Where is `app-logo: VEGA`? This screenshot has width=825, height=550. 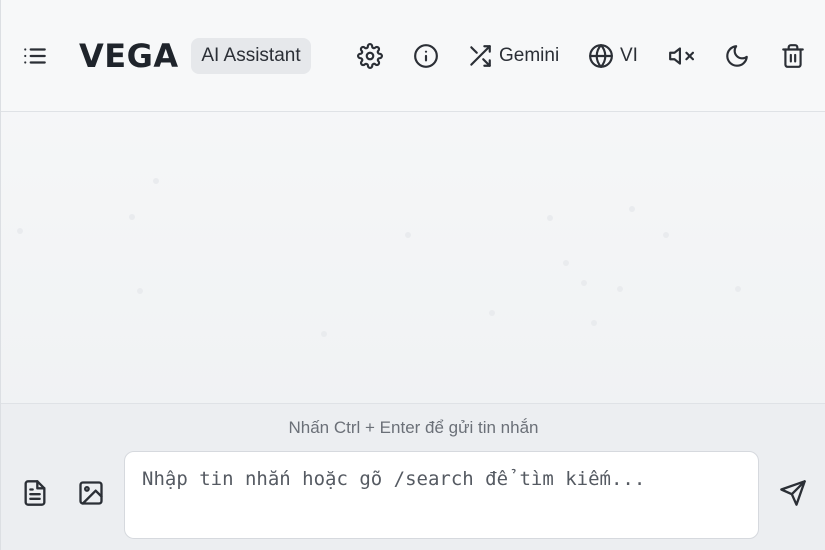 app-logo: VEGA is located at coordinates (129, 56).